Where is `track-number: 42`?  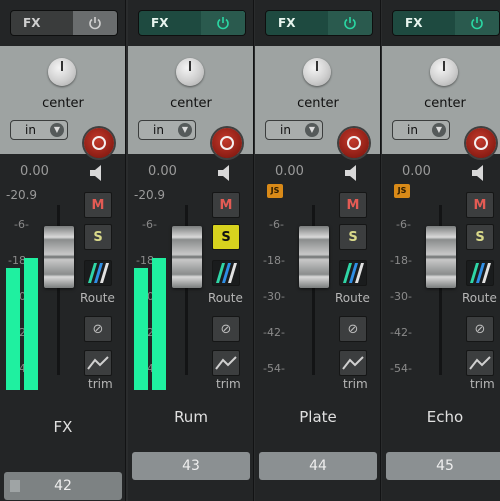 track-number: 42 is located at coordinates (63, 486).